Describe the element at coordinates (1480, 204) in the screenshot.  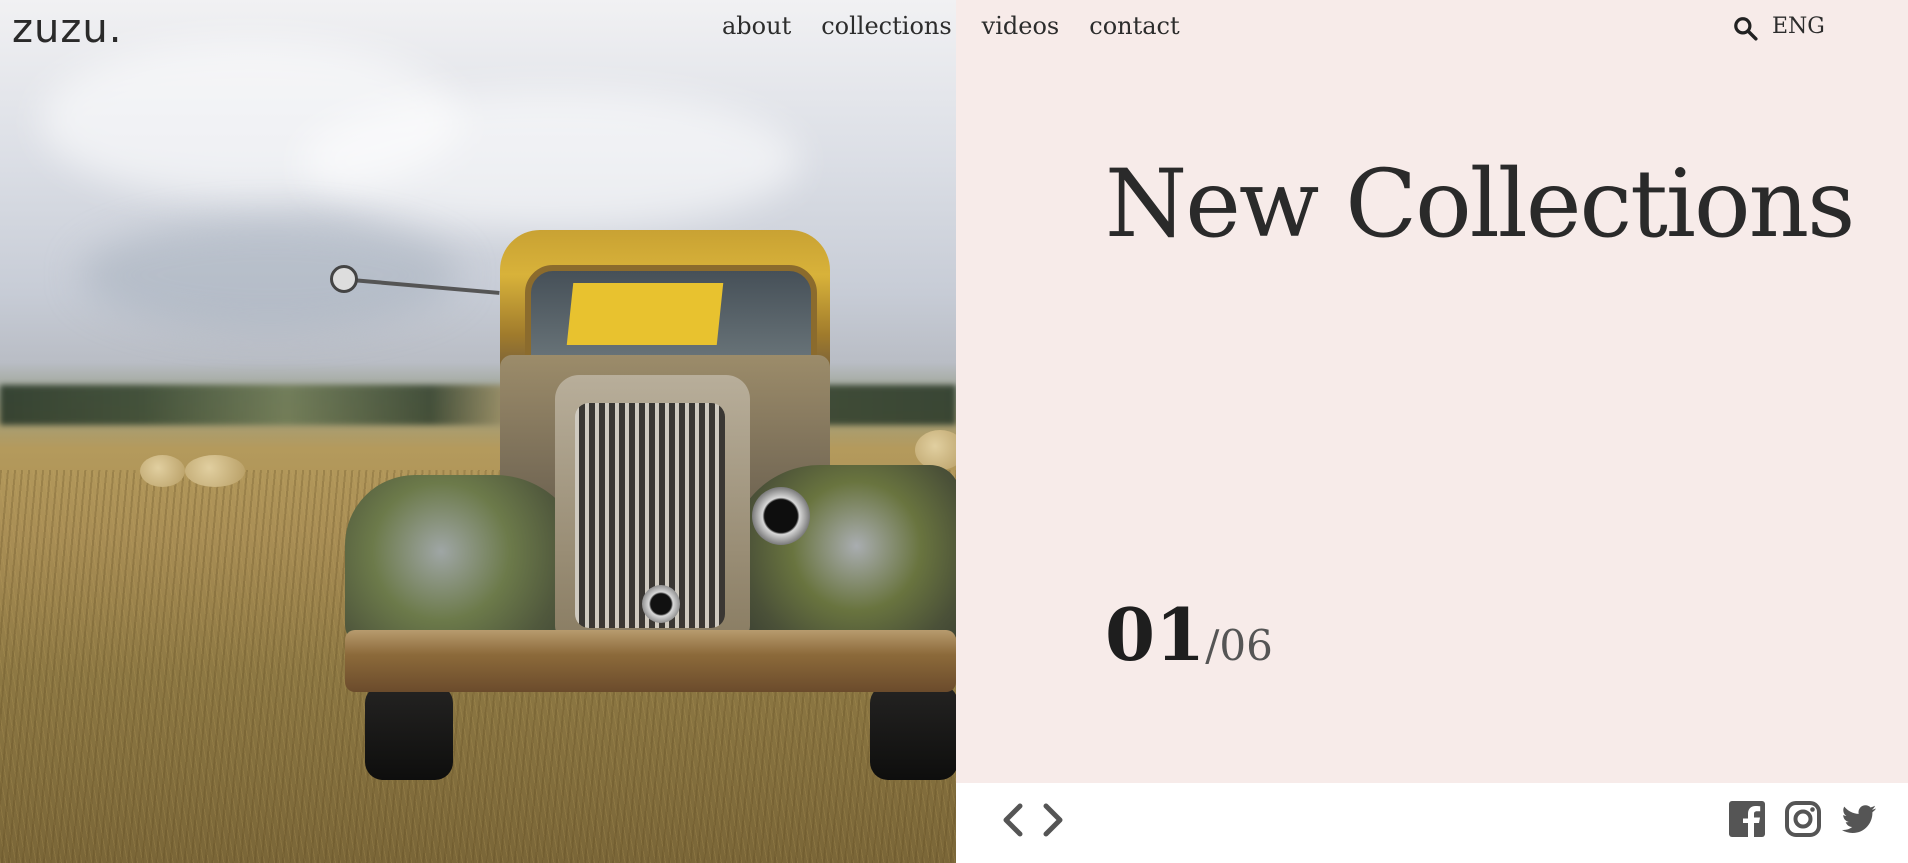
I see `slide-title: New Collections` at that location.